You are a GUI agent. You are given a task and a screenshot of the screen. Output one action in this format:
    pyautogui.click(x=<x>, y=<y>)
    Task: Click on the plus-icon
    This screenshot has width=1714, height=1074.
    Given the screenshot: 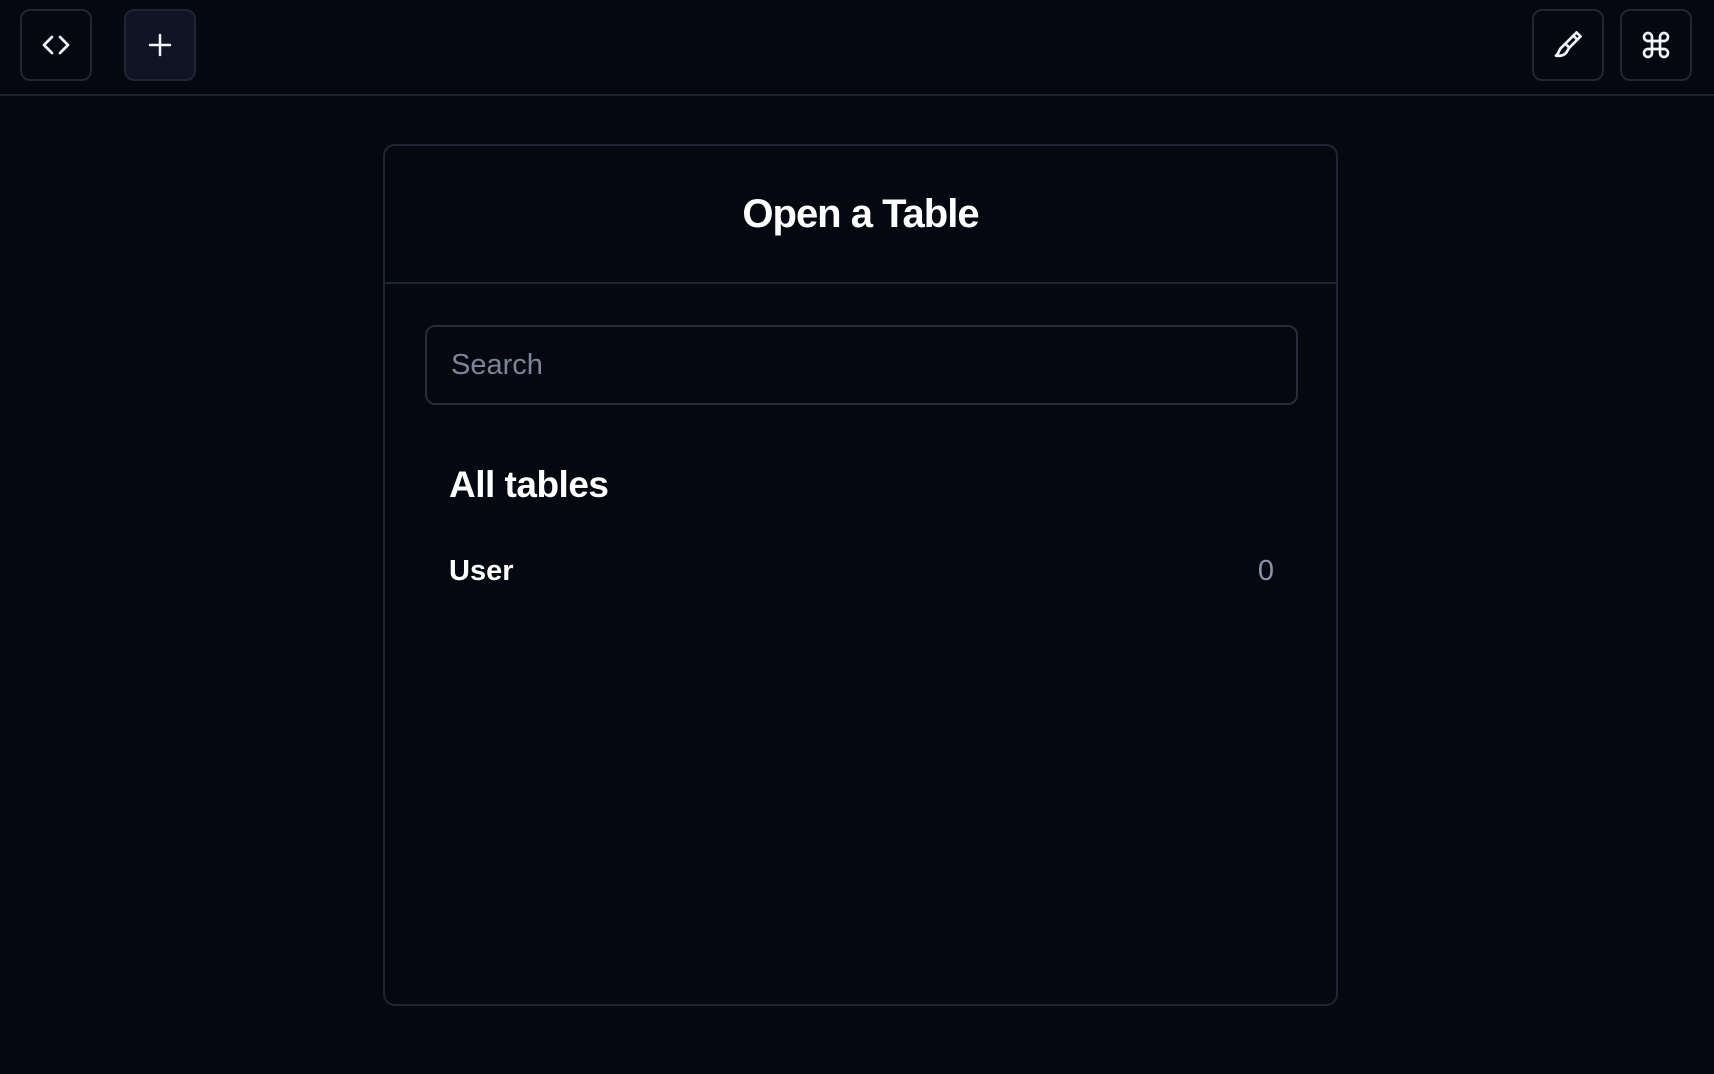 What is the action you would take?
    pyautogui.click(x=160, y=45)
    